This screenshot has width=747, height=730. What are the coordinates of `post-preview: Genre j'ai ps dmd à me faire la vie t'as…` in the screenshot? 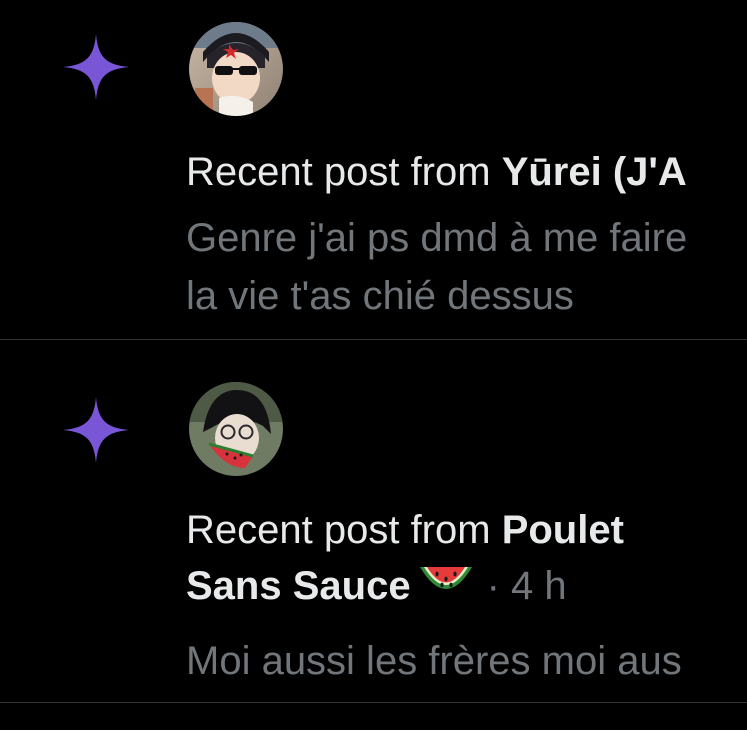 It's located at (466, 267).